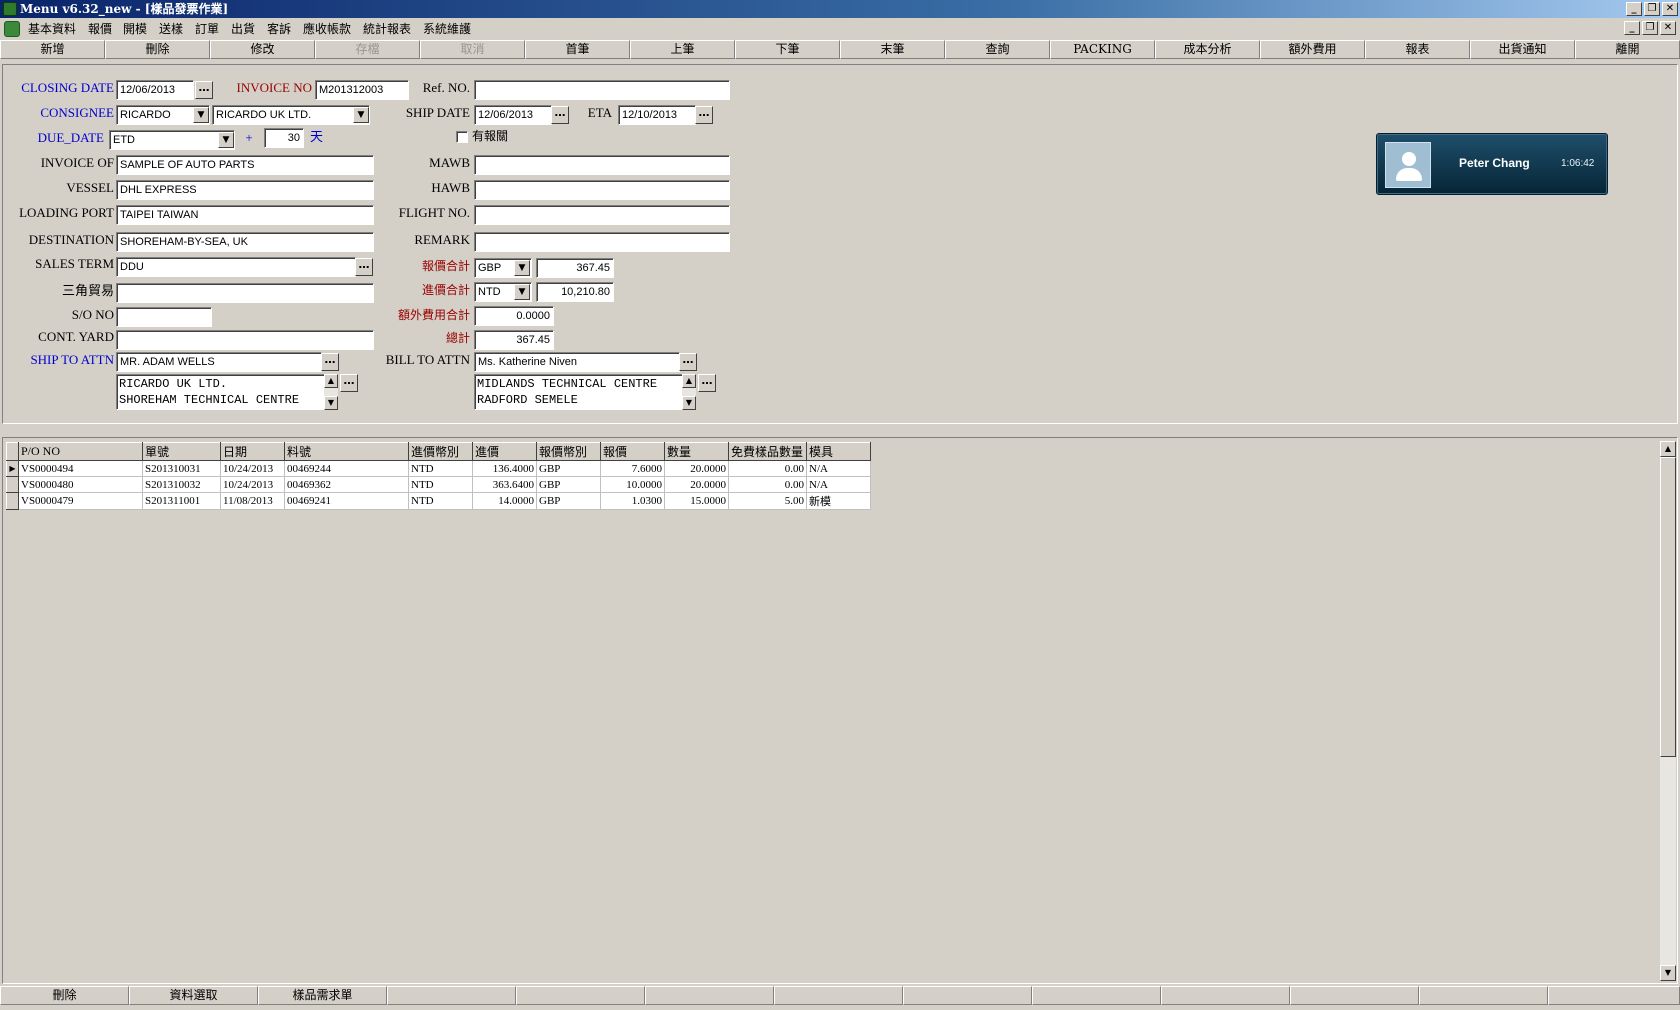 The image size is (1680, 1010). I want to click on menu-basic-data: 基本資料, so click(52, 29).